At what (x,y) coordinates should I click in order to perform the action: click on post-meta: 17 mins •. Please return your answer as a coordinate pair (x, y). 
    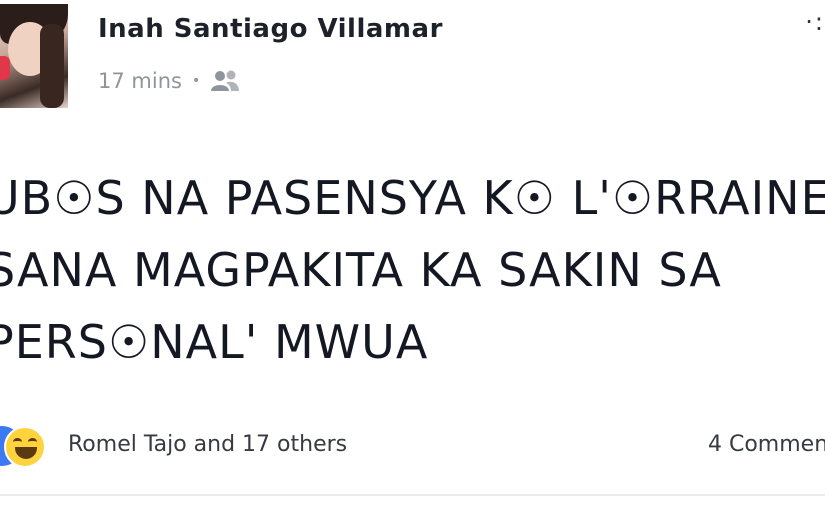
    Looking at the image, I should click on (169, 81).